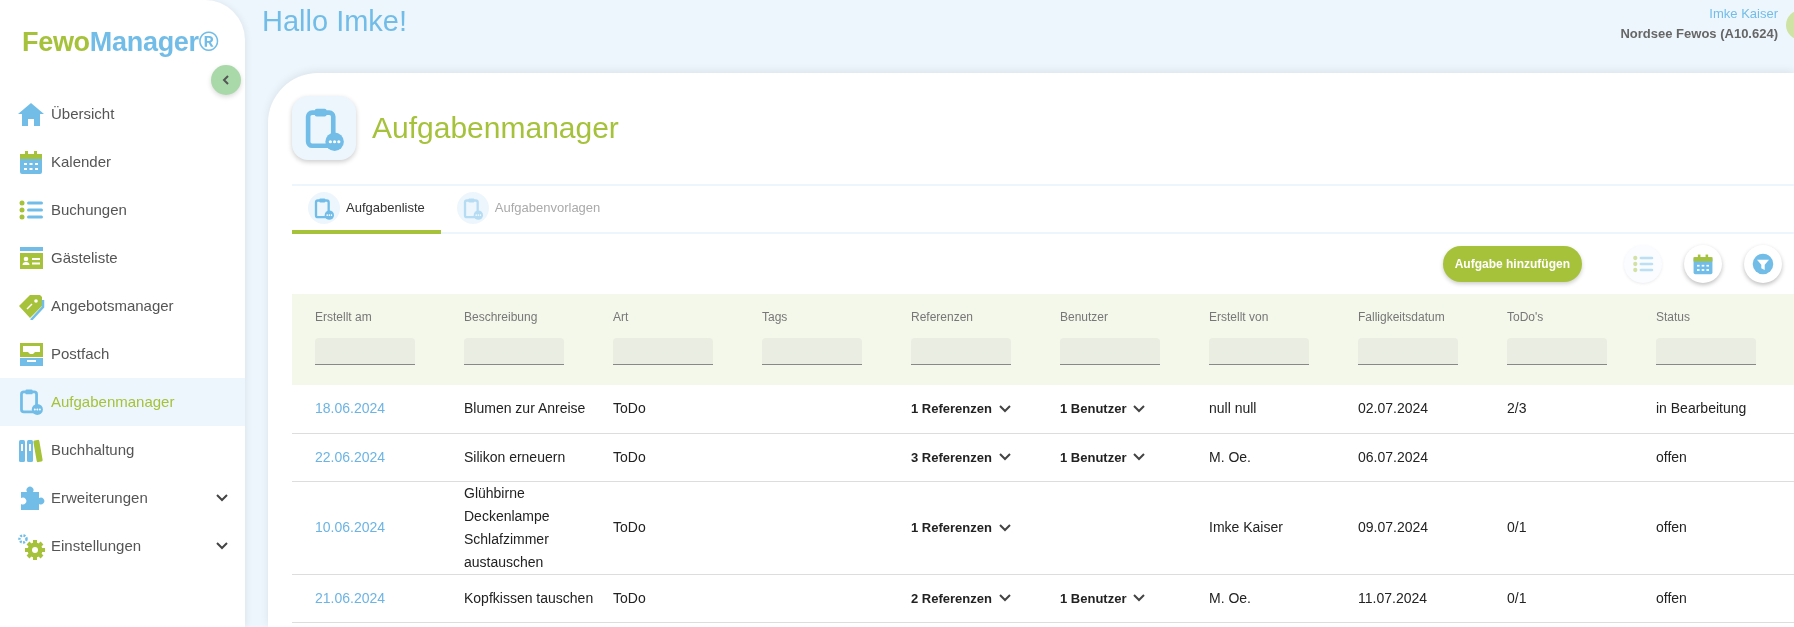 The height and width of the screenshot is (627, 1794). Describe the element at coordinates (120, 42) in the screenshot. I see `logo: FewoManager®` at that location.